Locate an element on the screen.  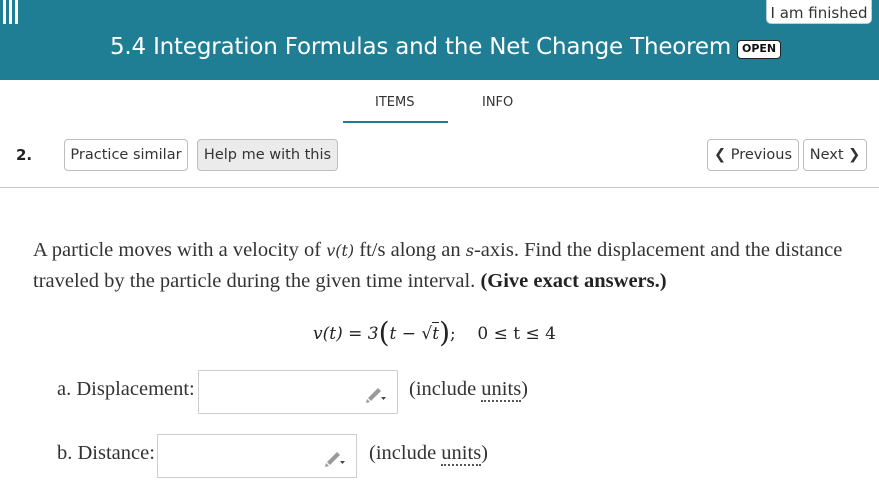
next-button: Next ❯ is located at coordinates (835, 155).